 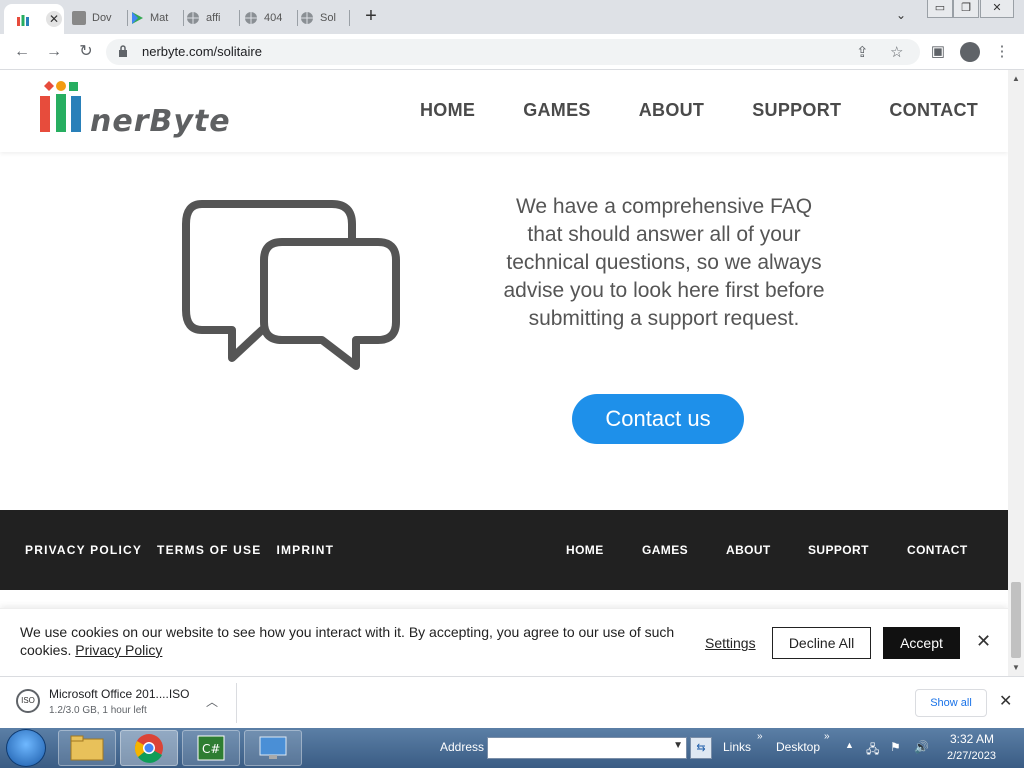 What do you see at coordinates (971, 756) in the screenshot?
I see `clock-date: 2/27/2023` at bounding box center [971, 756].